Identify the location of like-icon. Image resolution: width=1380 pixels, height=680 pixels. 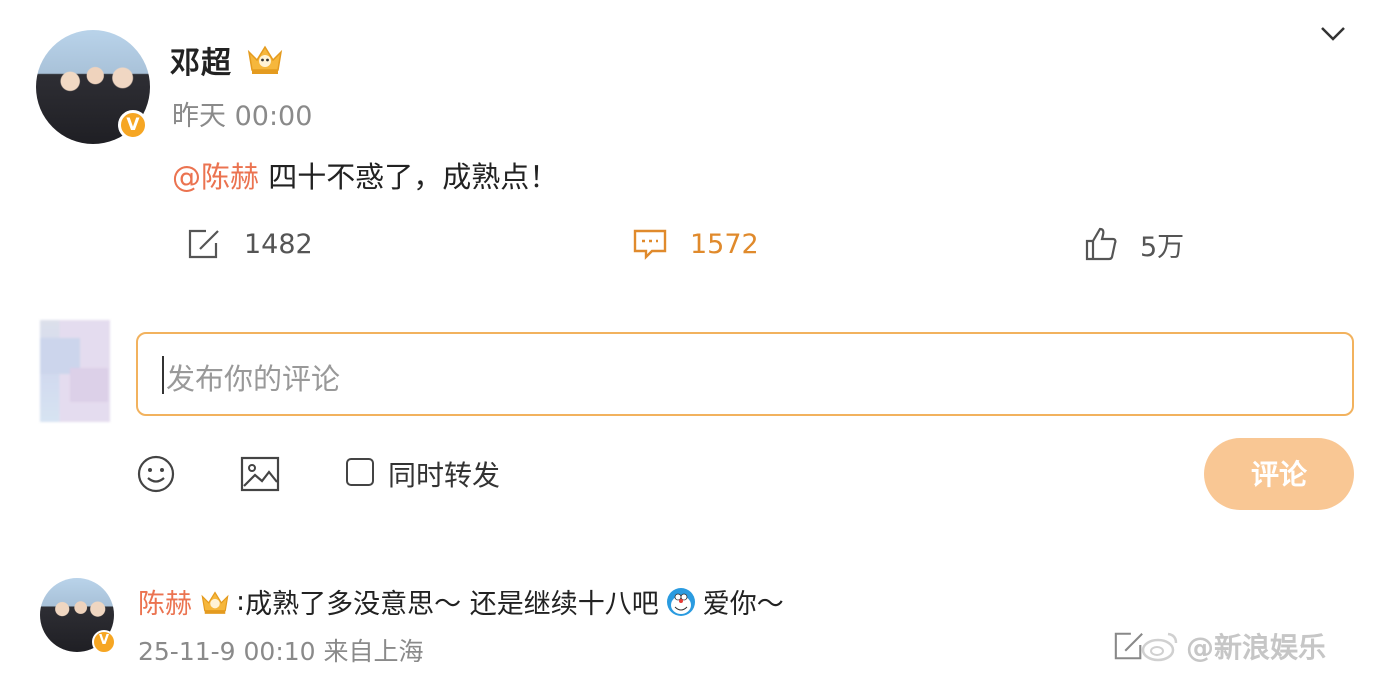
(1101, 244).